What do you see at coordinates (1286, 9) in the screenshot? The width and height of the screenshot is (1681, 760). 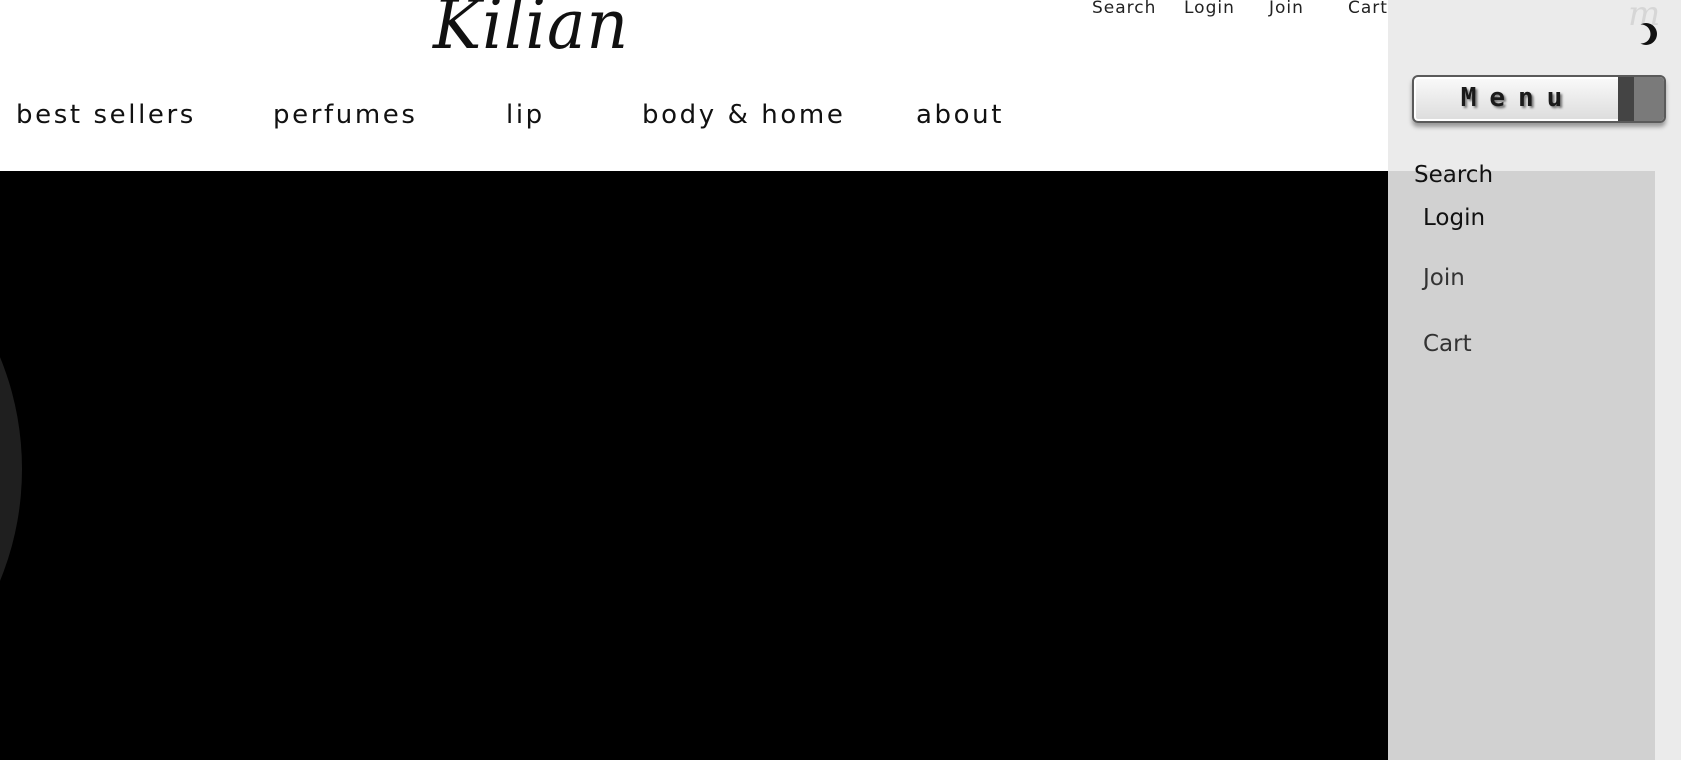 I see `utility-join-link: Join` at bounding box center [1286, 9].